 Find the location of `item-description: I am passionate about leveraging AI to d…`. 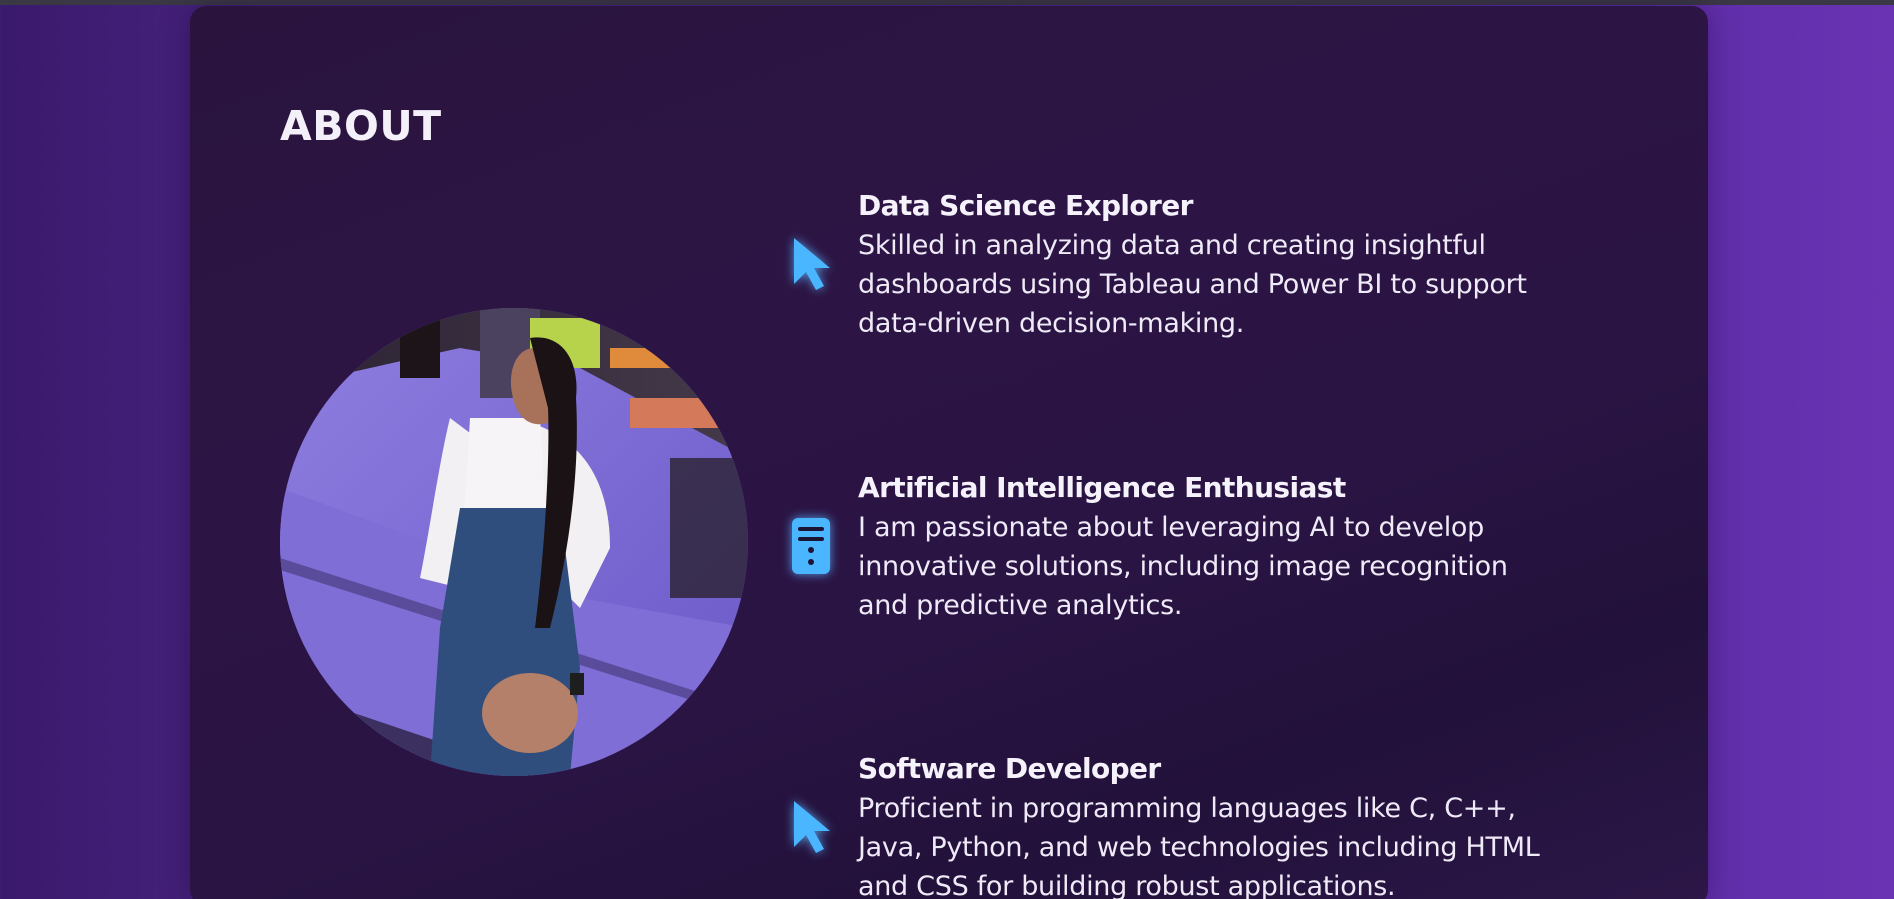

item-description: I am passionate about leveraging AI to d… is located at coordinates (1183, 566).